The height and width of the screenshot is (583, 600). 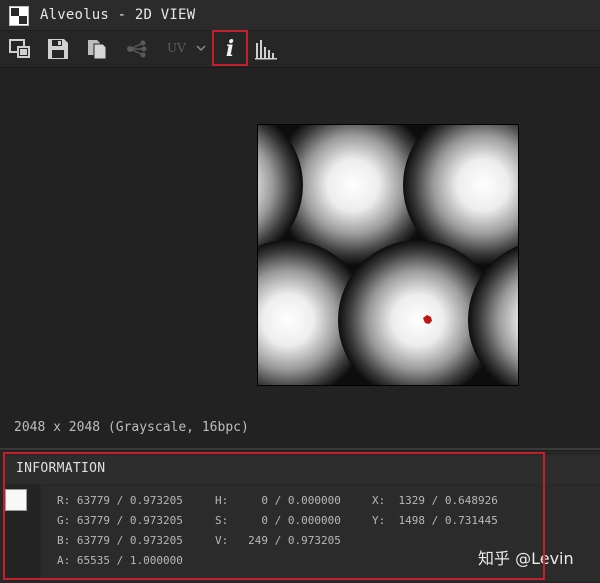 What do you see at coordinates (58, 49) in the screenshot?
I see `save-icon` at bounding box center [58, 49].